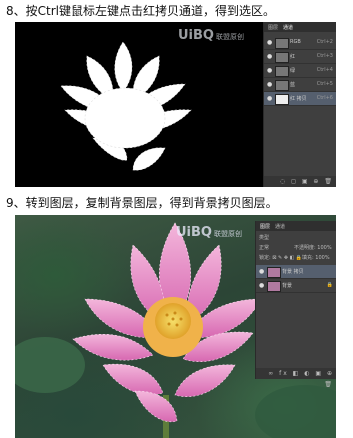  I want to click on channel-row-blue: ● 蓝 Ctrl+5, so click(300, 85).